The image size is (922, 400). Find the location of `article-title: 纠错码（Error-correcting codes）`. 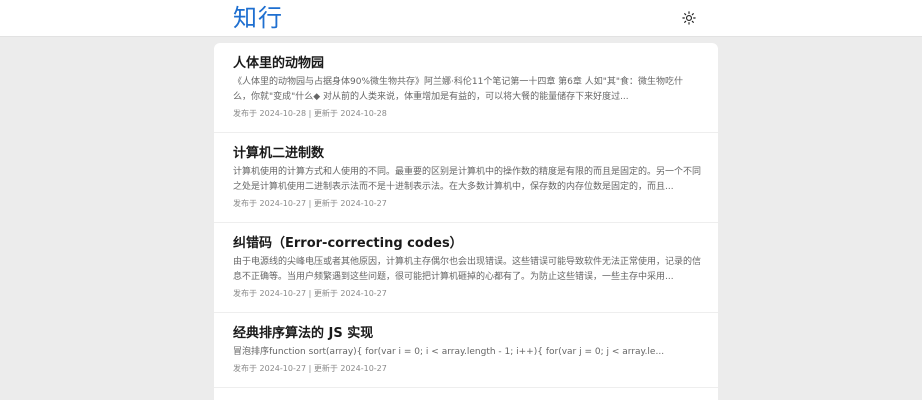

article-title: 纠错码（Error-correcting codes） is located at coordinates (348, 244).